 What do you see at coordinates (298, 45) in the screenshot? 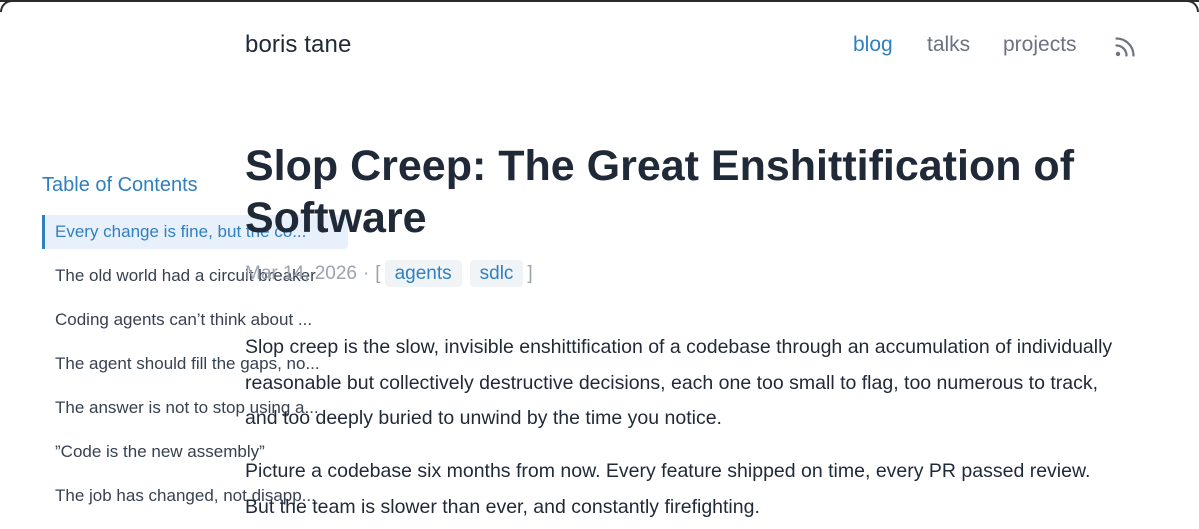
I see `site-name-link: boris tane` at bounding box center [298, 45].